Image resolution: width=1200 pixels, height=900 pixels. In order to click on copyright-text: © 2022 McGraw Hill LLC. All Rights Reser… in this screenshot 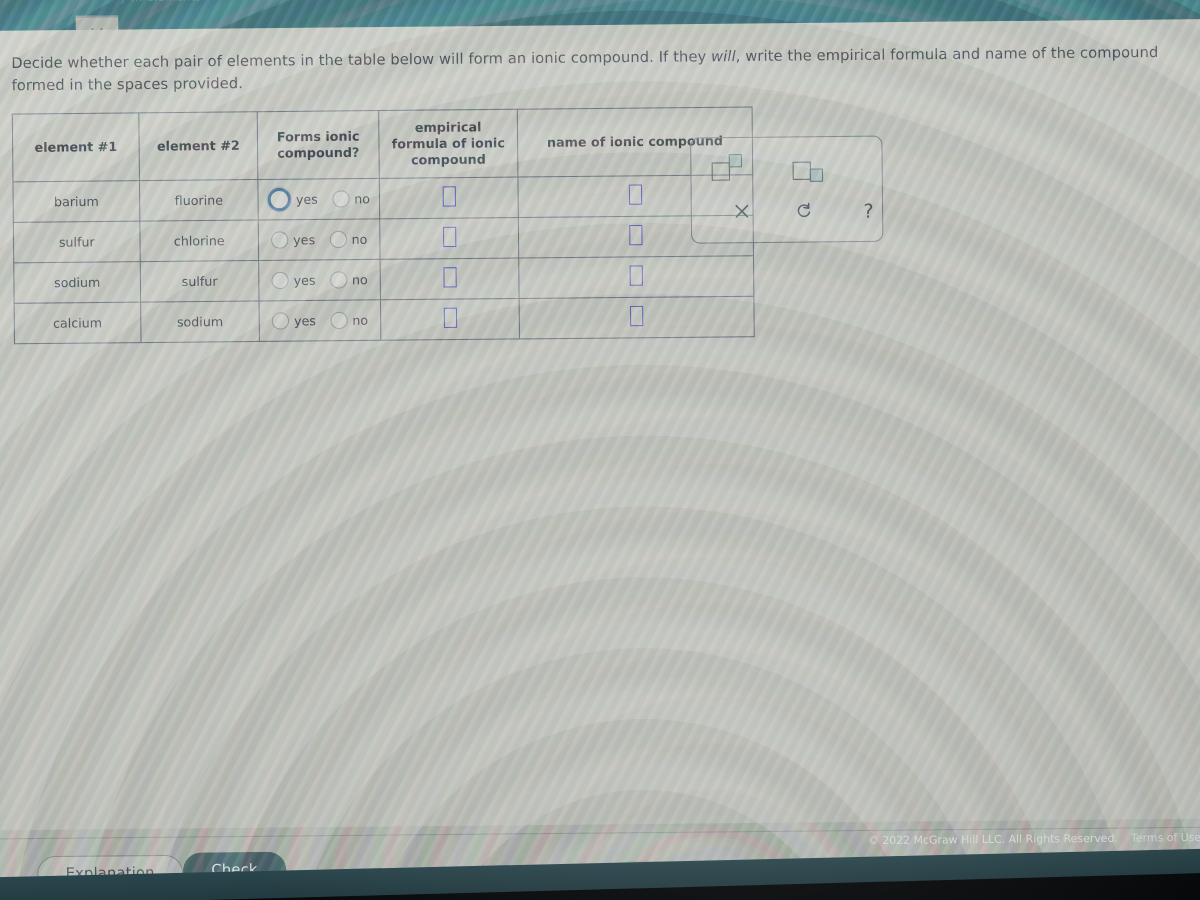, I will do `click(992, 839)`.